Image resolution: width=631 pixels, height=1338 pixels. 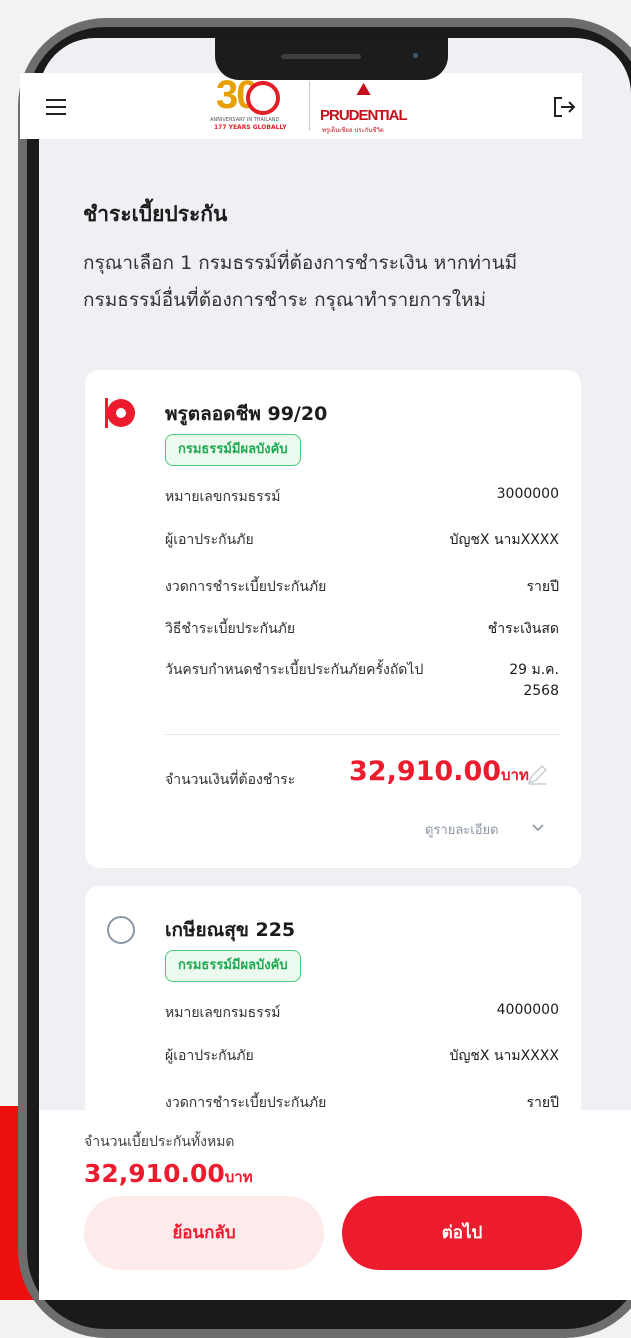 What do you see at coordinates (527, 494) in the screenshot?
I see `row-value: 3000000` at bounding box center [527, 494].